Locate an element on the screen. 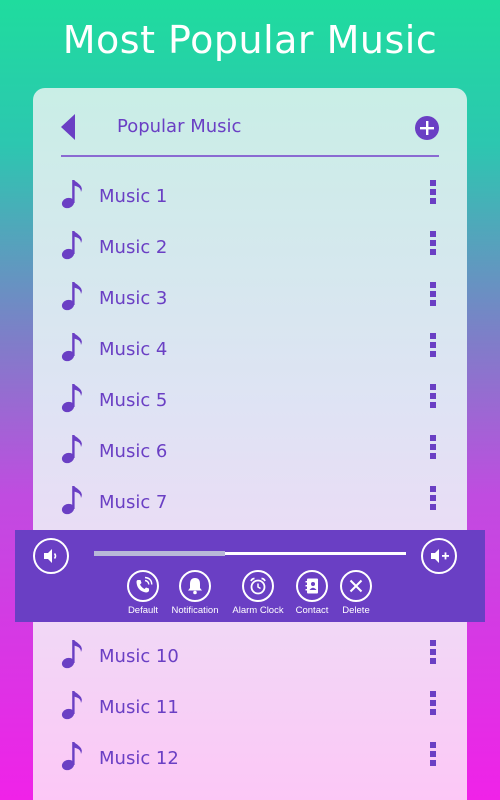  song-name: Music 1 is located at coordinates (133, 196).